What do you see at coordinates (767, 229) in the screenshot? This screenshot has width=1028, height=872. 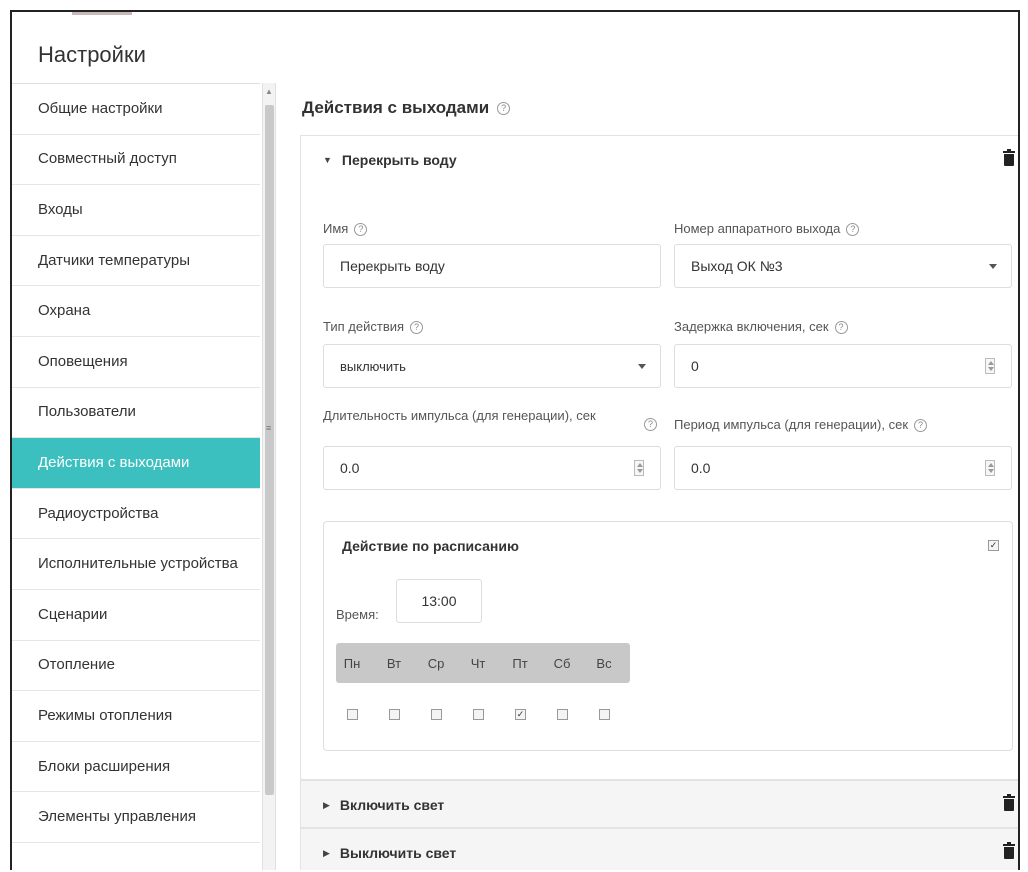 I see `output-label: Номер аппаратного выхода?` at bounding box center [767, 229].